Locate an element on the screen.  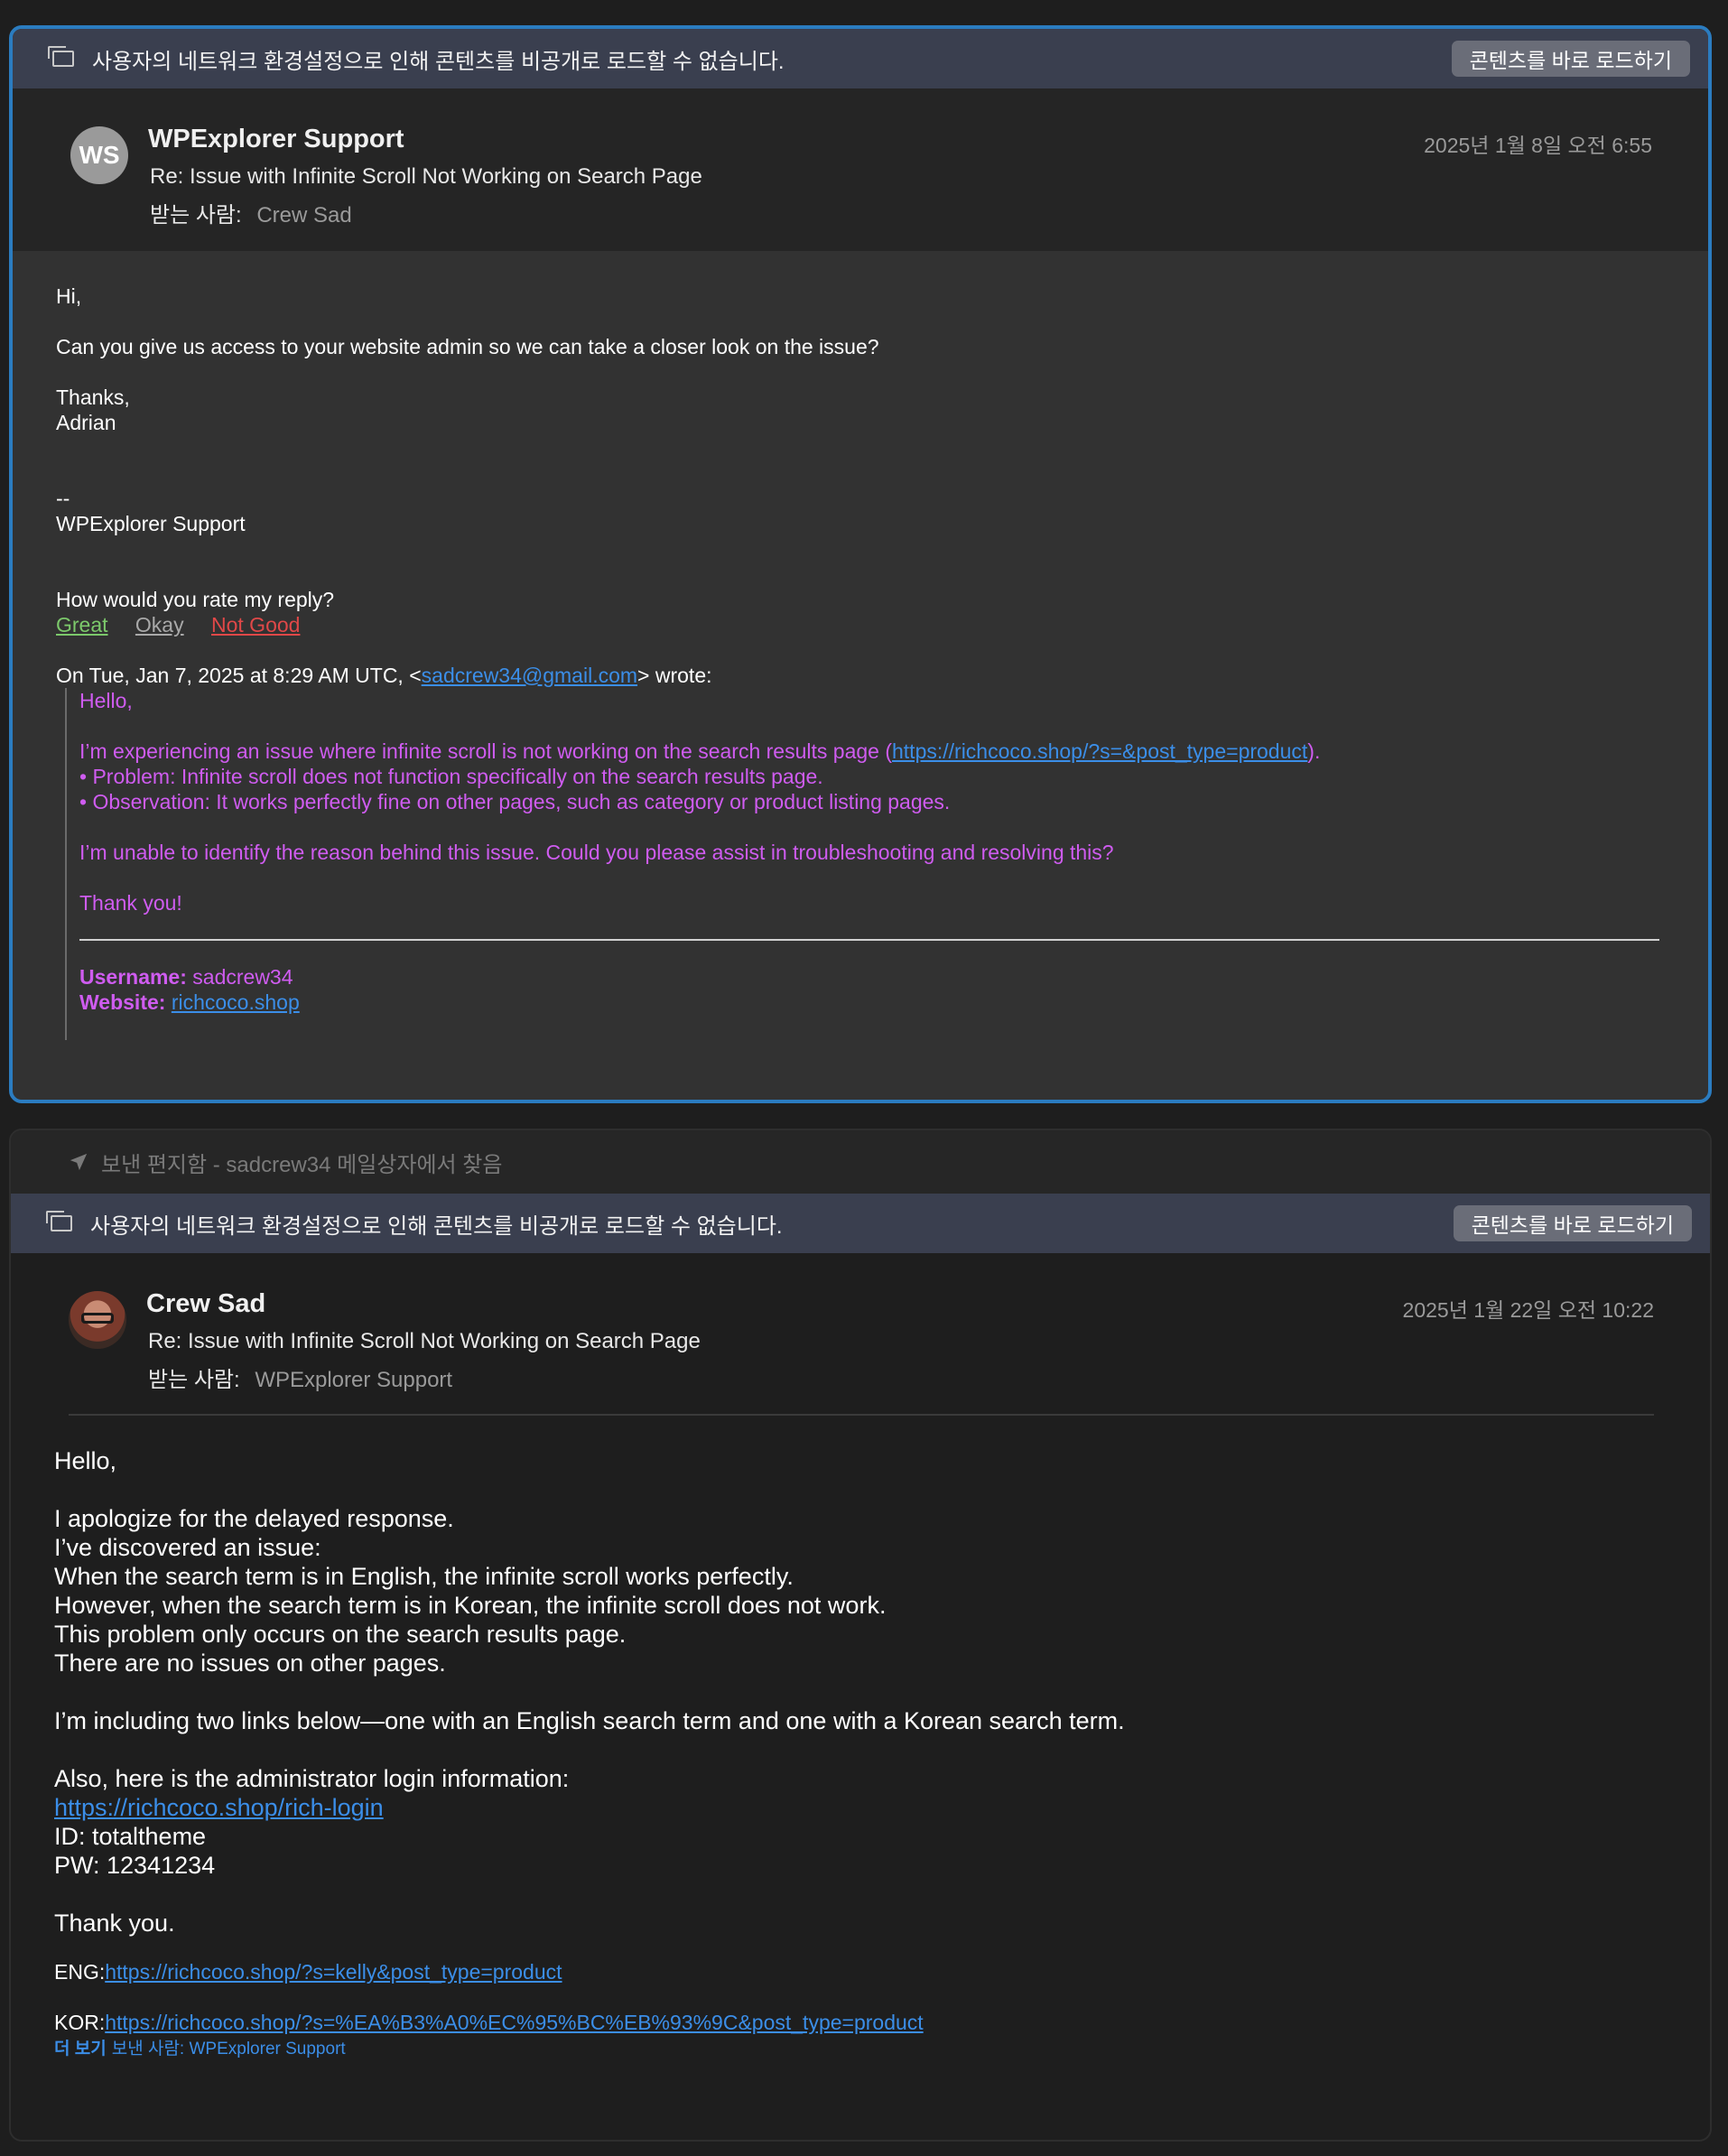
rate-not-good-link: Not Good is located at coordinates (255, 625).